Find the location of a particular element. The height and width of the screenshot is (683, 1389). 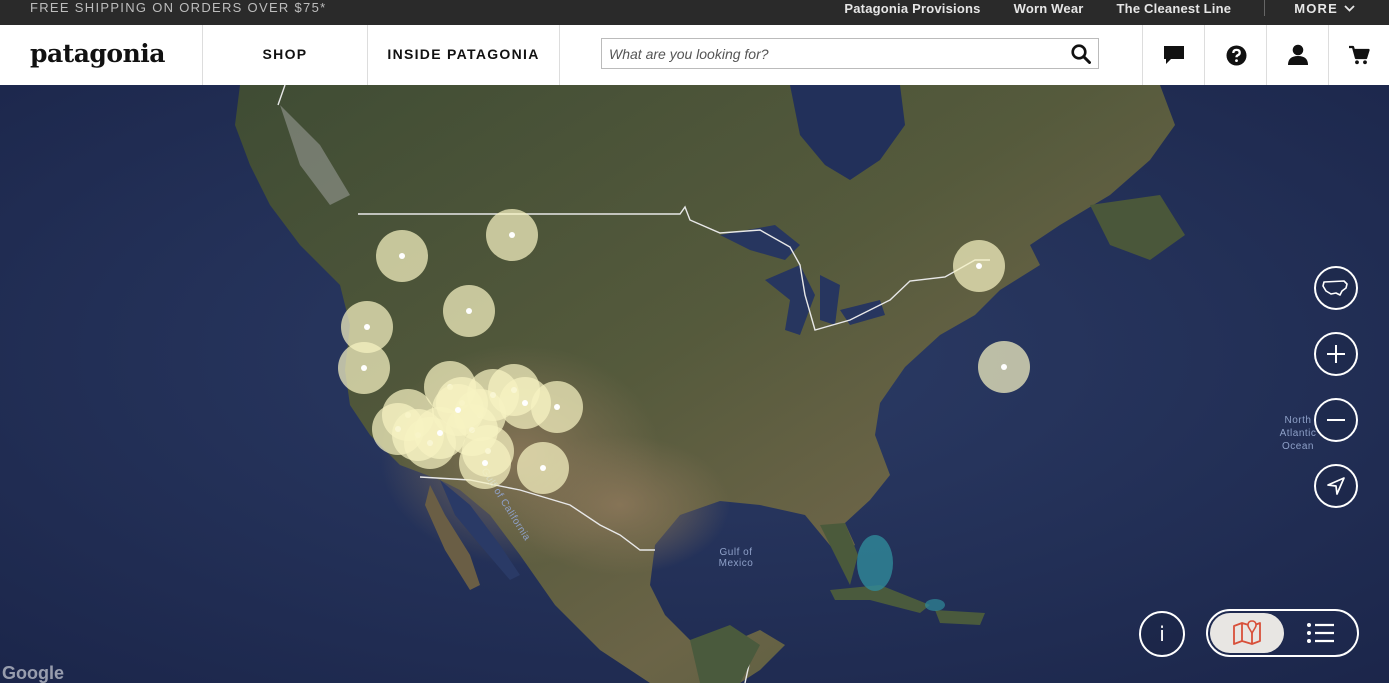

zoom-out-button is located at coordinates (1336, 420).